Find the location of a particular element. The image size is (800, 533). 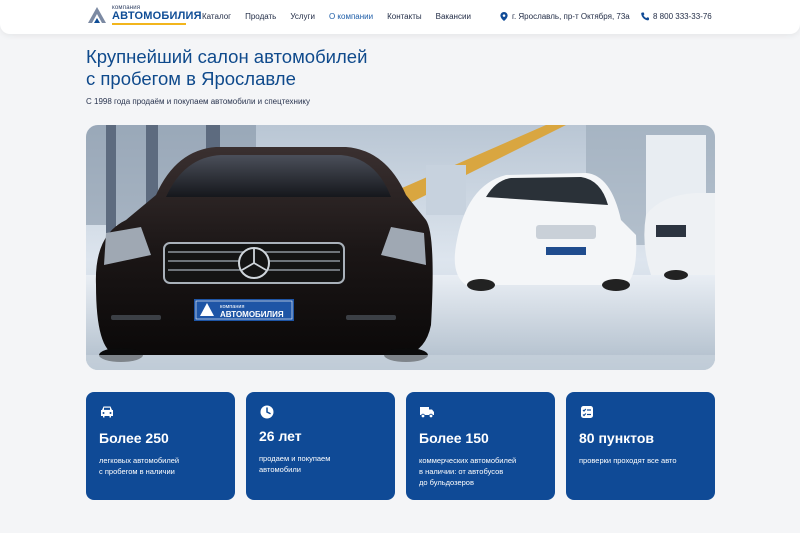

title-line-1: Крупнейший салон автомобилей is located at coordinates (227, 56).